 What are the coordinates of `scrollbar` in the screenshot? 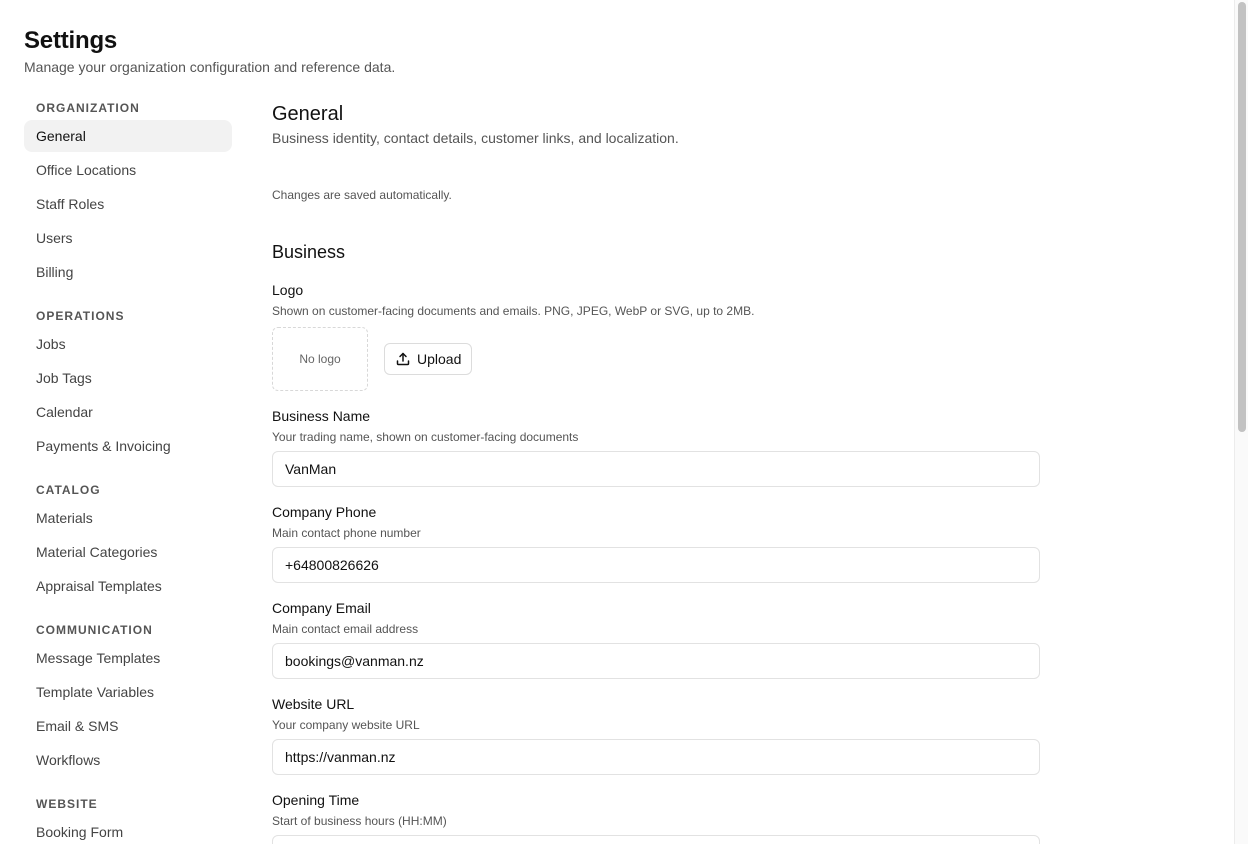 It's located at (1241, 422).